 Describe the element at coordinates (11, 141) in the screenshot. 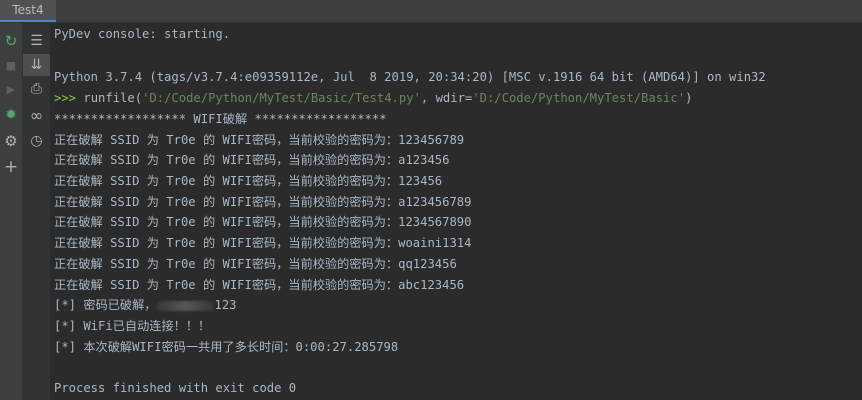

I see `settings-icon: ⚙` at that location.